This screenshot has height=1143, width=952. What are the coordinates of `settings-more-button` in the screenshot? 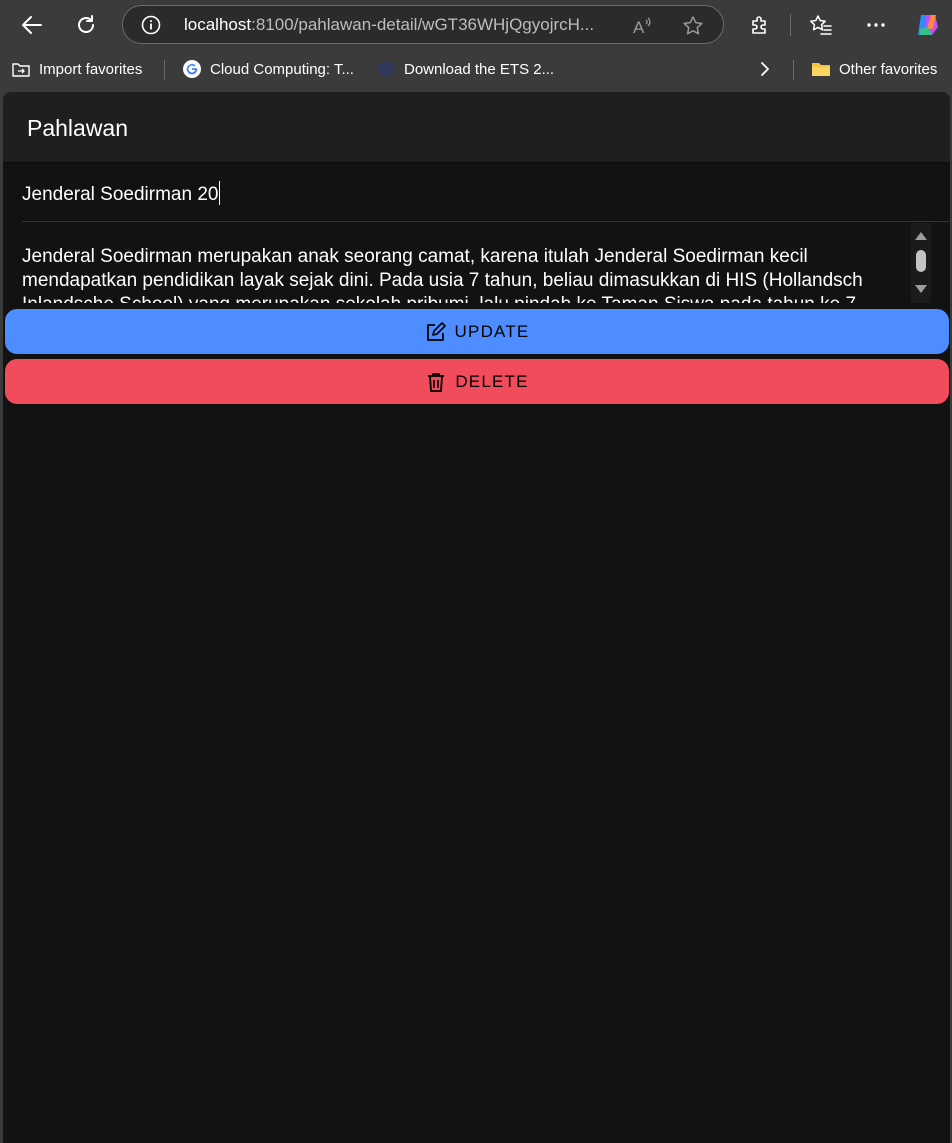 It's located at (876, 25).